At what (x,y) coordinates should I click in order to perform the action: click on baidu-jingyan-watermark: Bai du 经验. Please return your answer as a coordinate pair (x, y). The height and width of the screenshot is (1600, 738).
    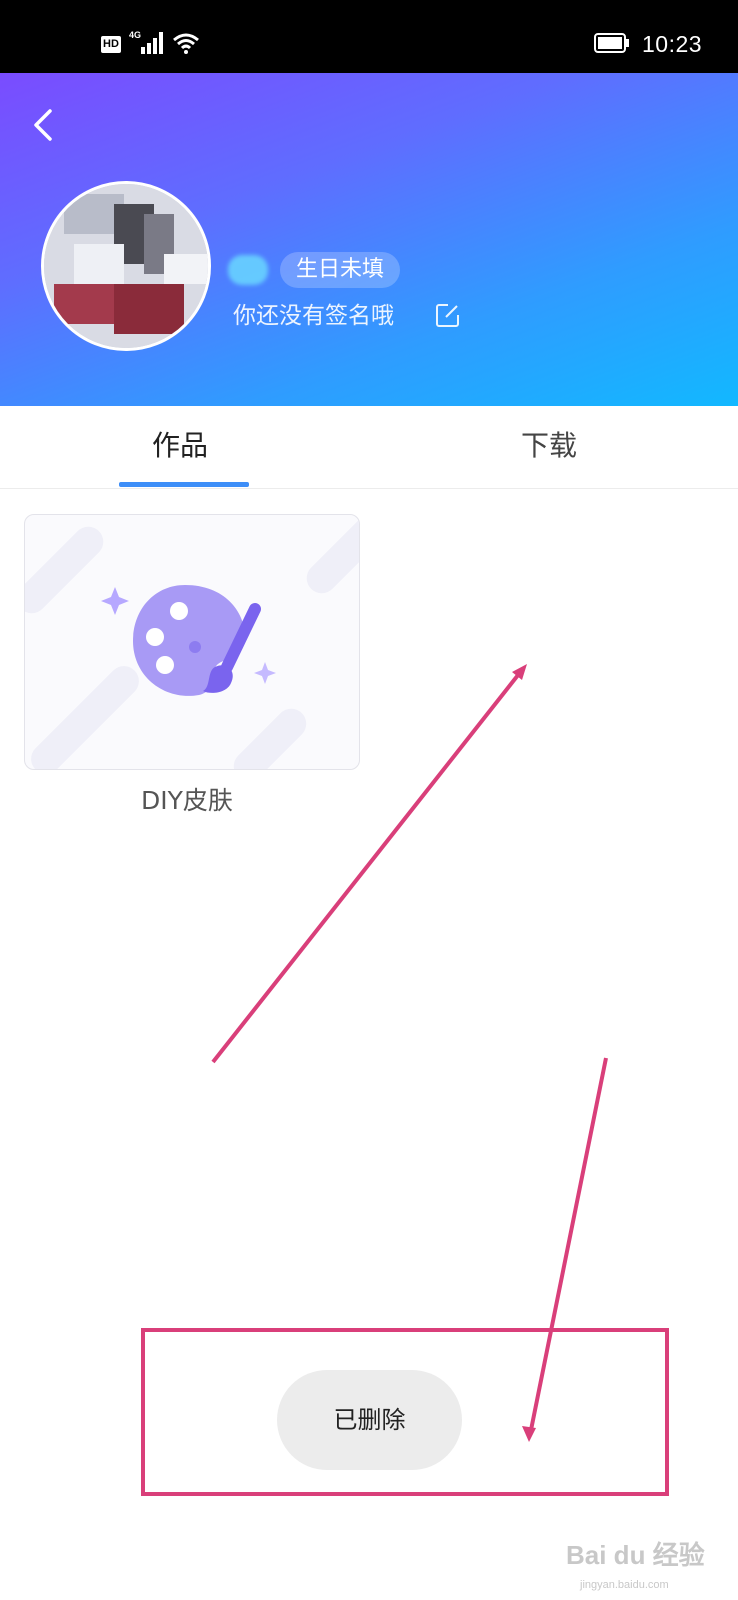
    Looking at the image, I should click on (635, 1555).